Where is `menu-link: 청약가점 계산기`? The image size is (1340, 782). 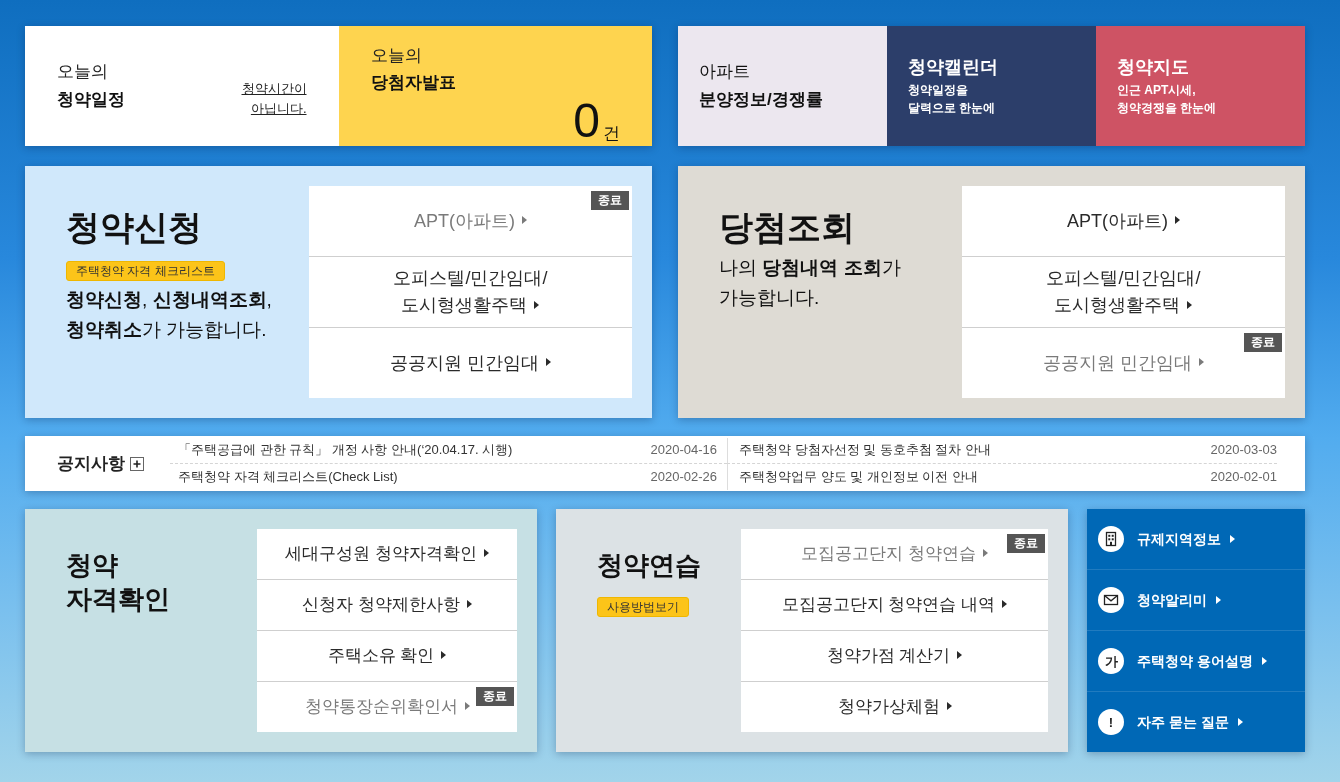 menu-link: 청약가점 계산기 is located at coordinates (894, 656).